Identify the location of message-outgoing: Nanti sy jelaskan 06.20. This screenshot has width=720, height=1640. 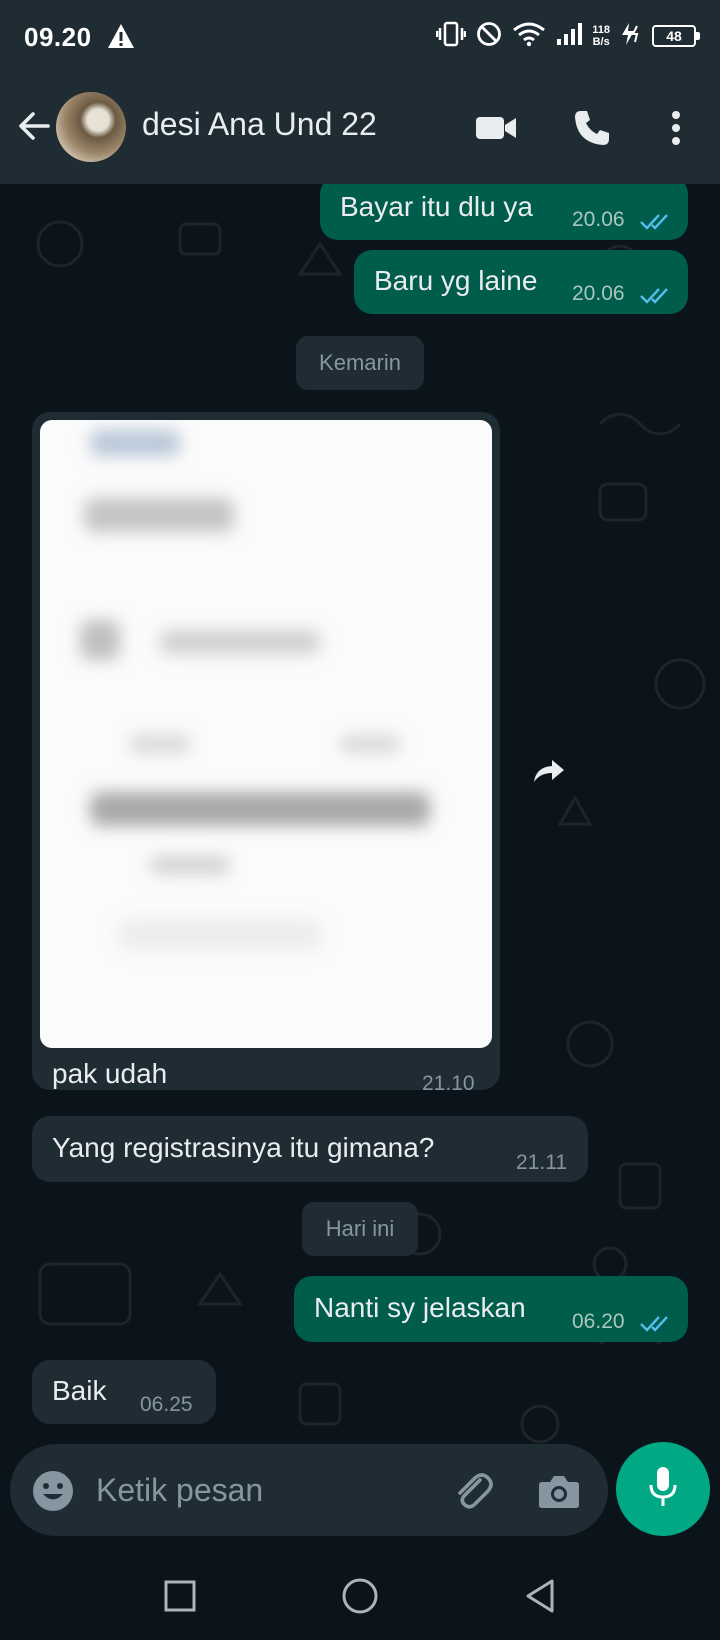
(491, 1309).